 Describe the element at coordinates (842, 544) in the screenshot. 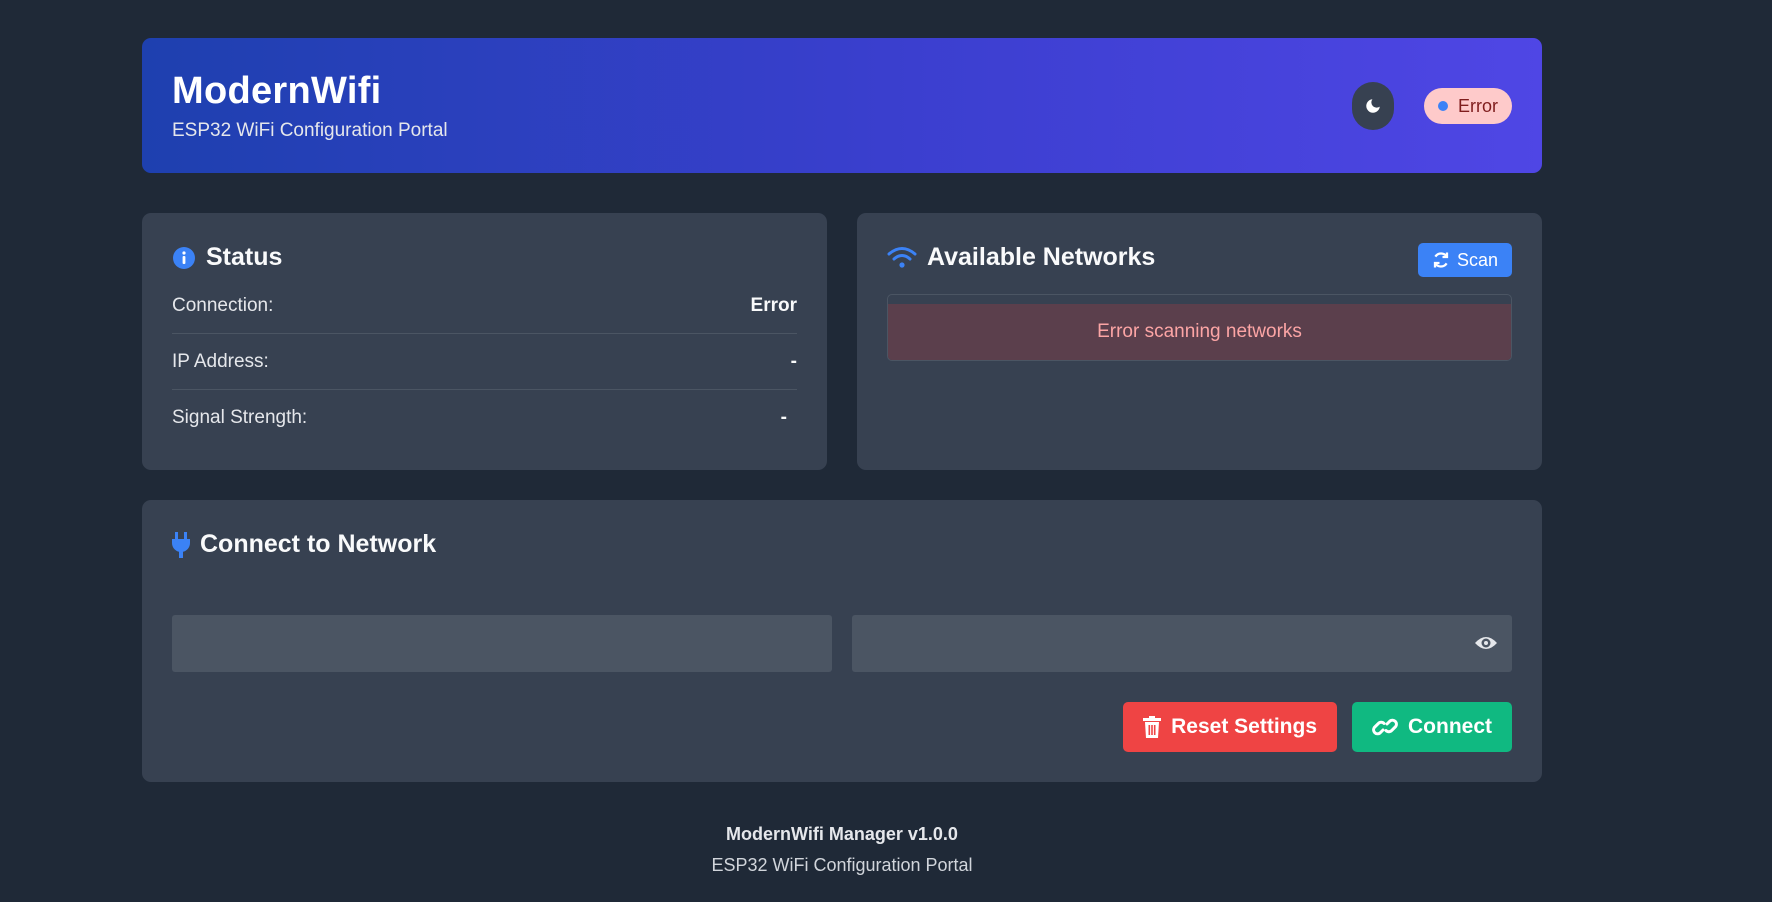

I see `connect-card-title: Connect to Network` at that location.